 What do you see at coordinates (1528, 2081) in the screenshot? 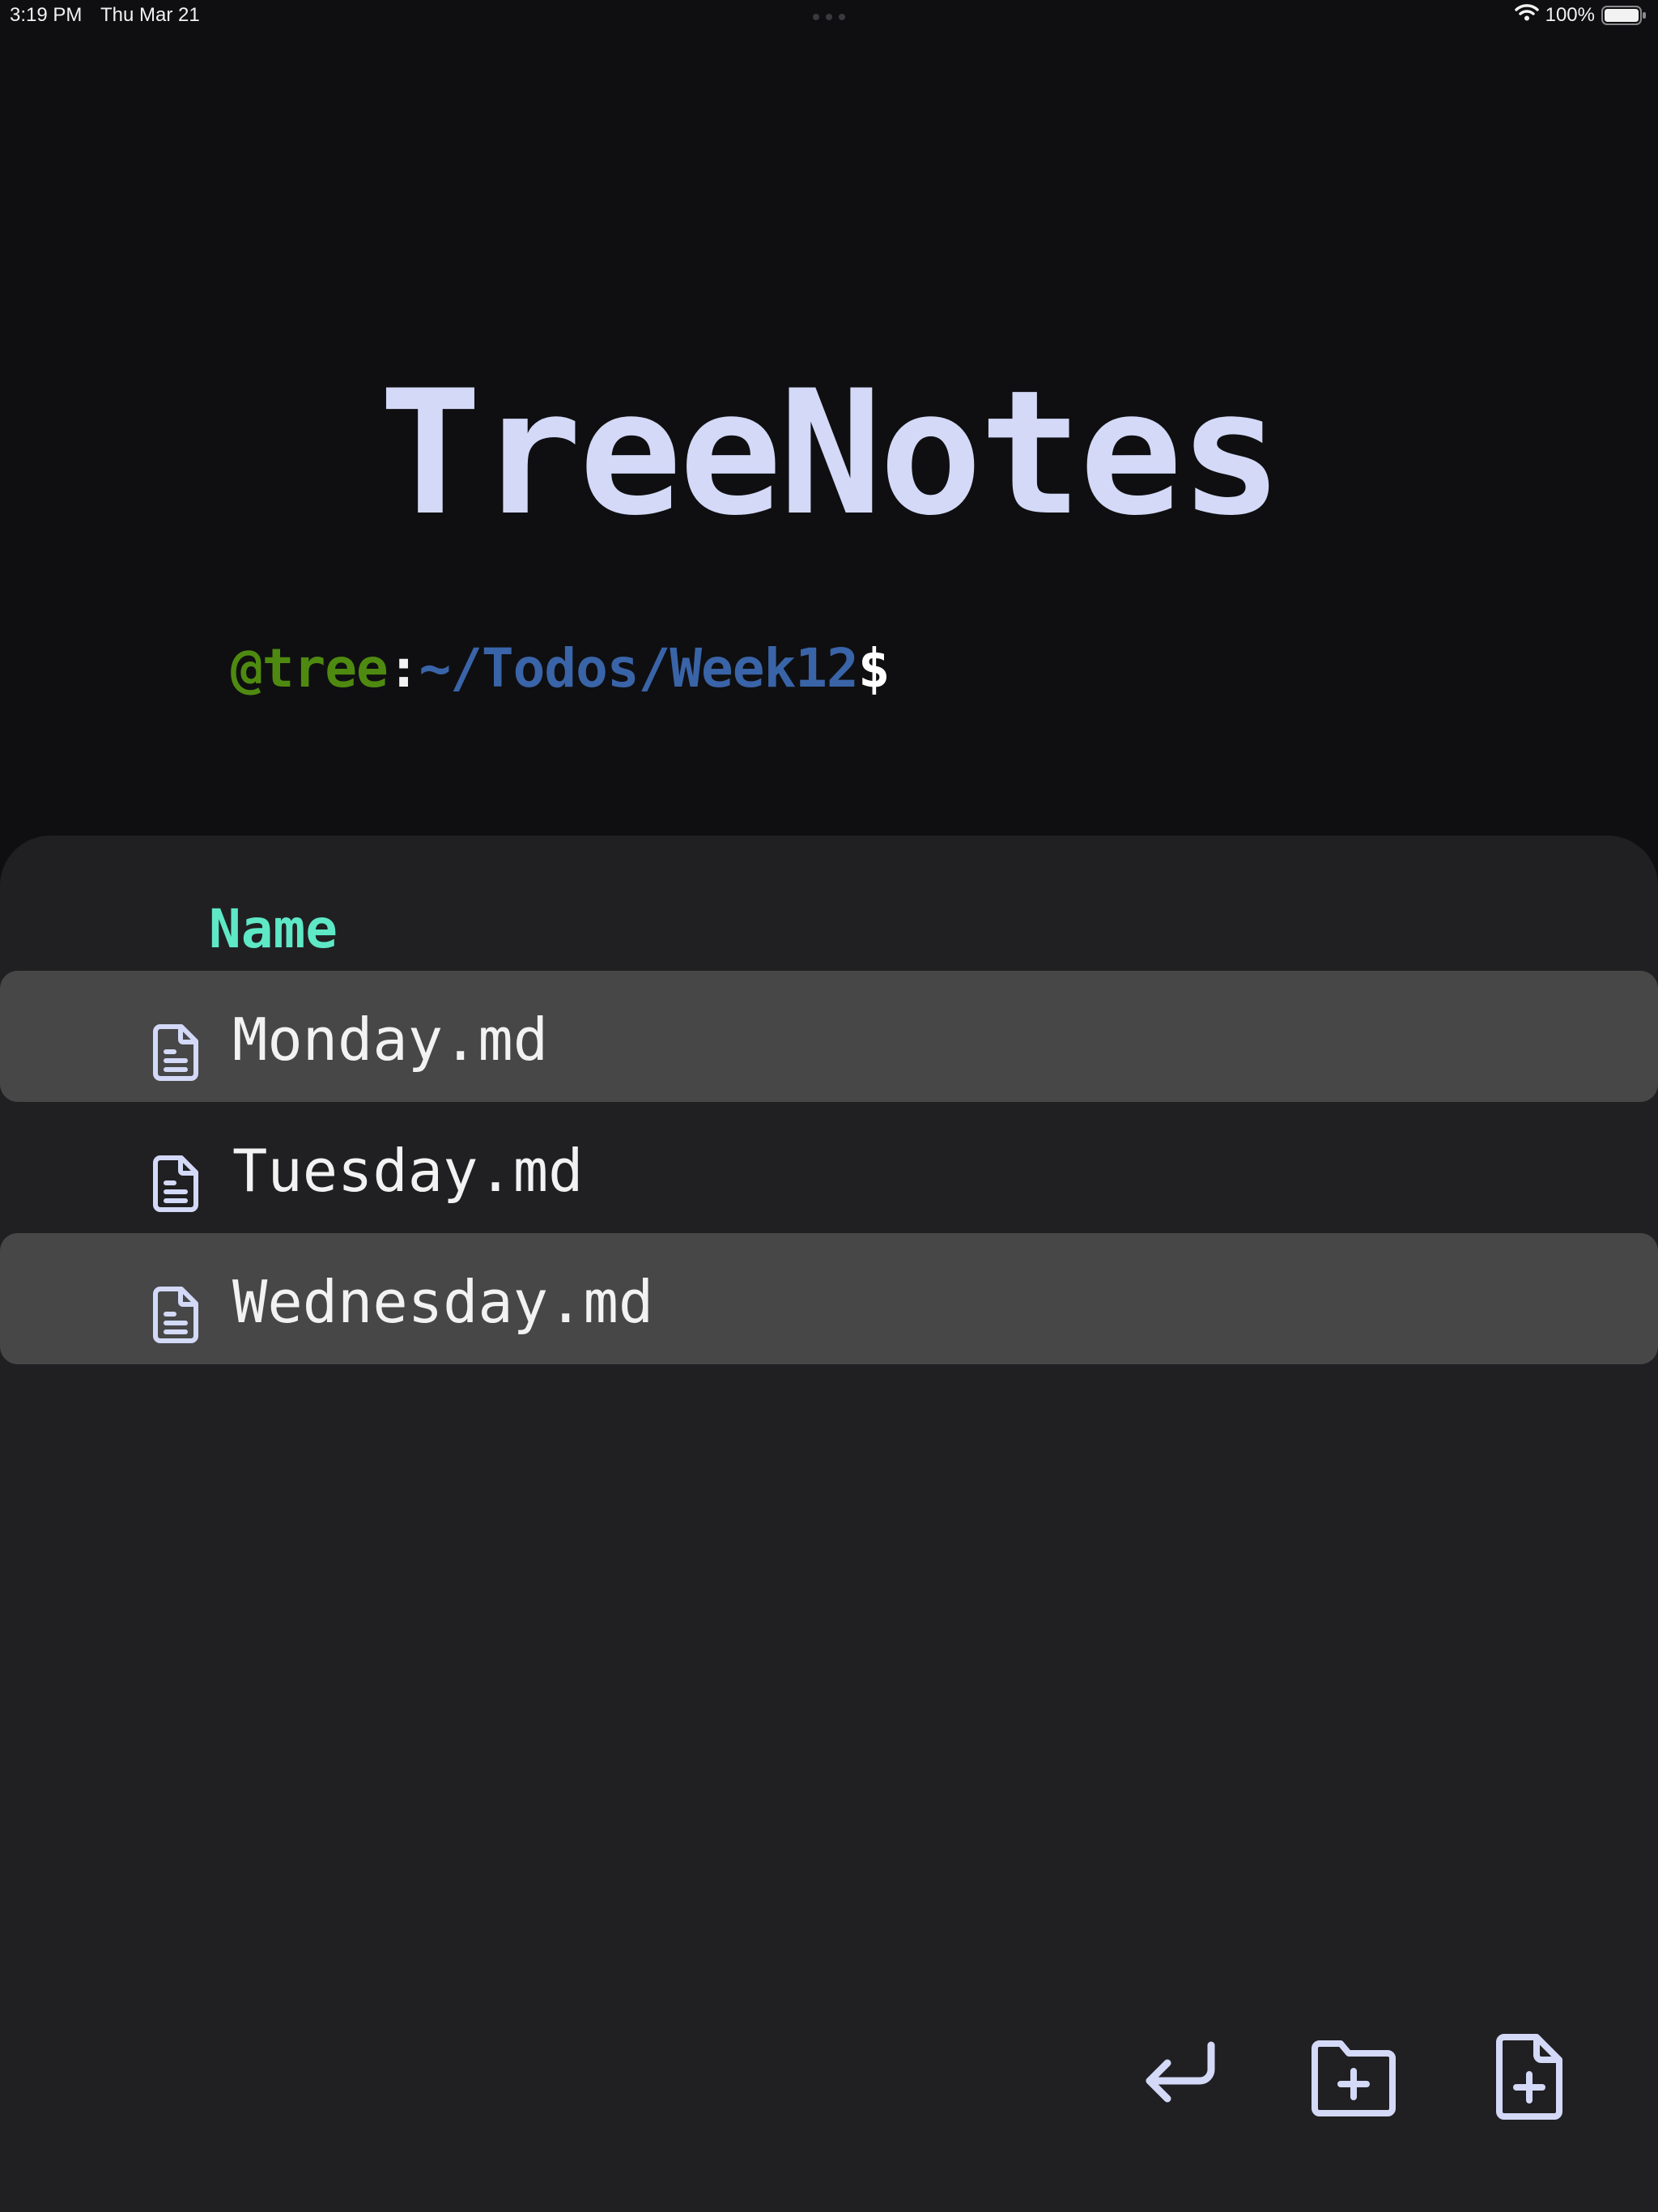
I see `file-plus-icon` at bounding box center [1528, 2081].